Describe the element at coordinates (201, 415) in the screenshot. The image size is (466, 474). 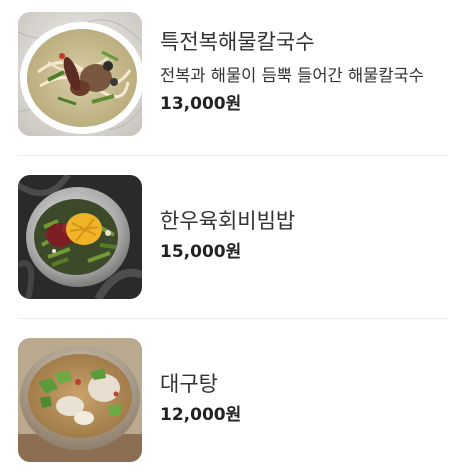
I see `menu-item-price: 12,000원` at that location.